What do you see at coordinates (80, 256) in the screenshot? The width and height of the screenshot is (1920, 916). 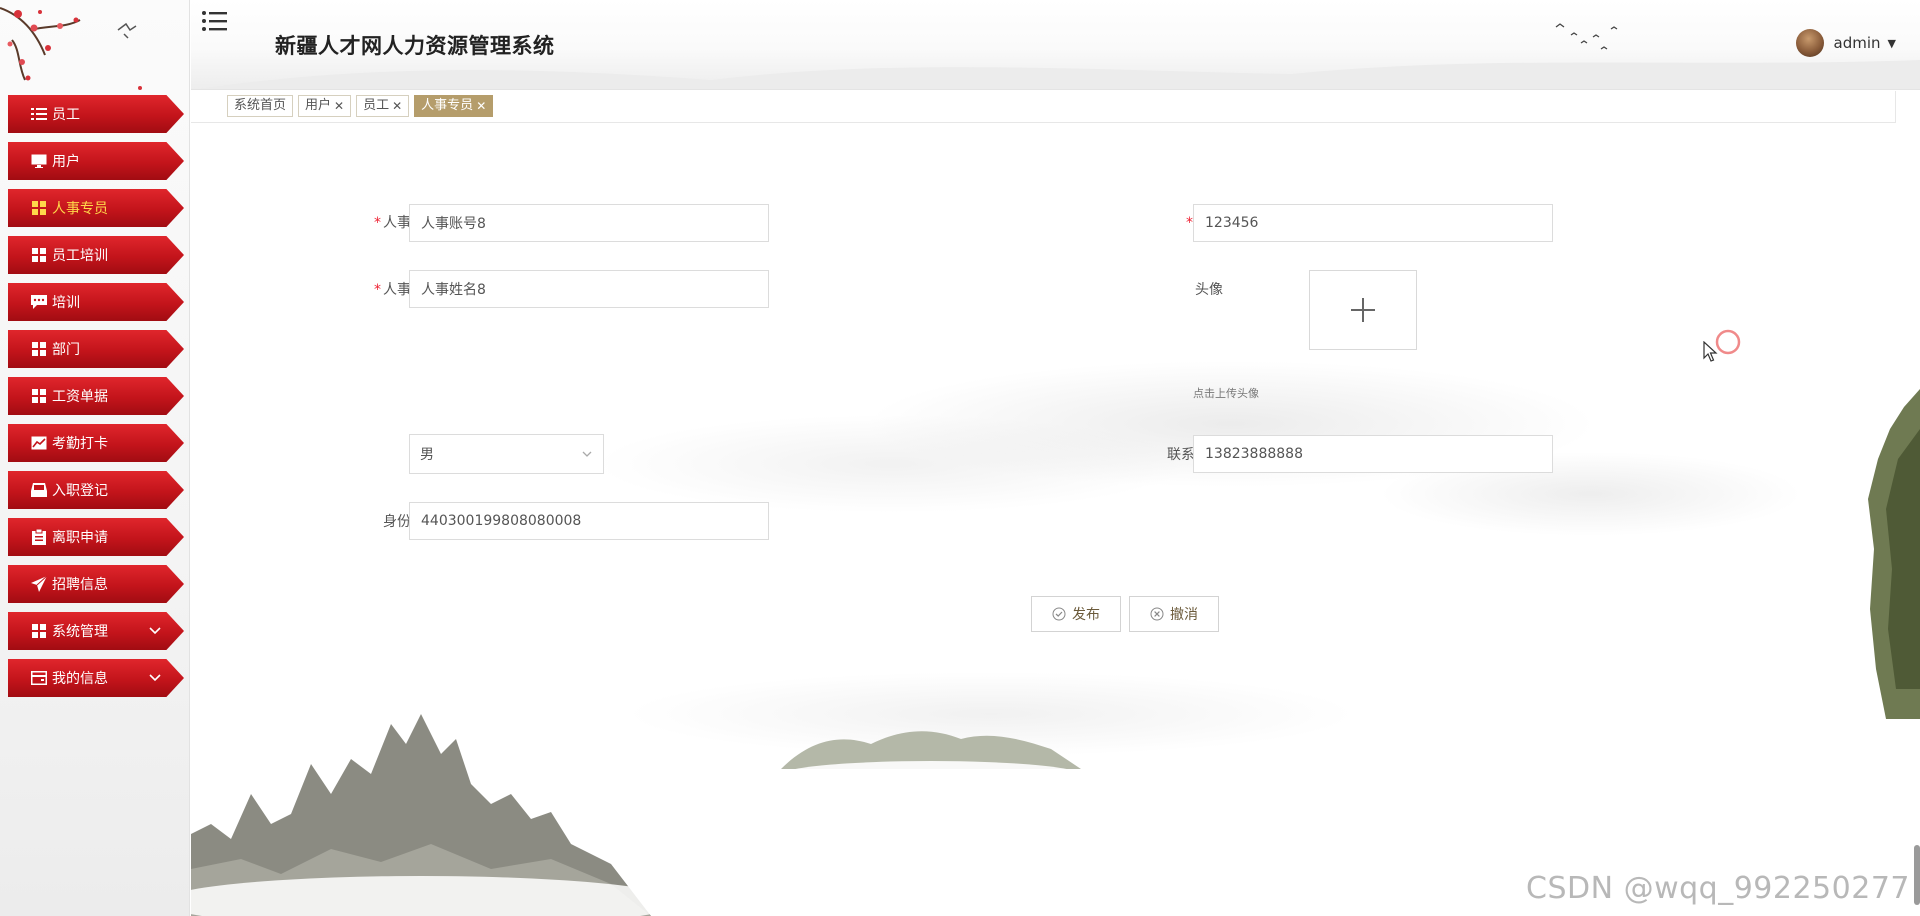 I see `sidebar-item-label: 员工培训` at bounding box center [80, 256].